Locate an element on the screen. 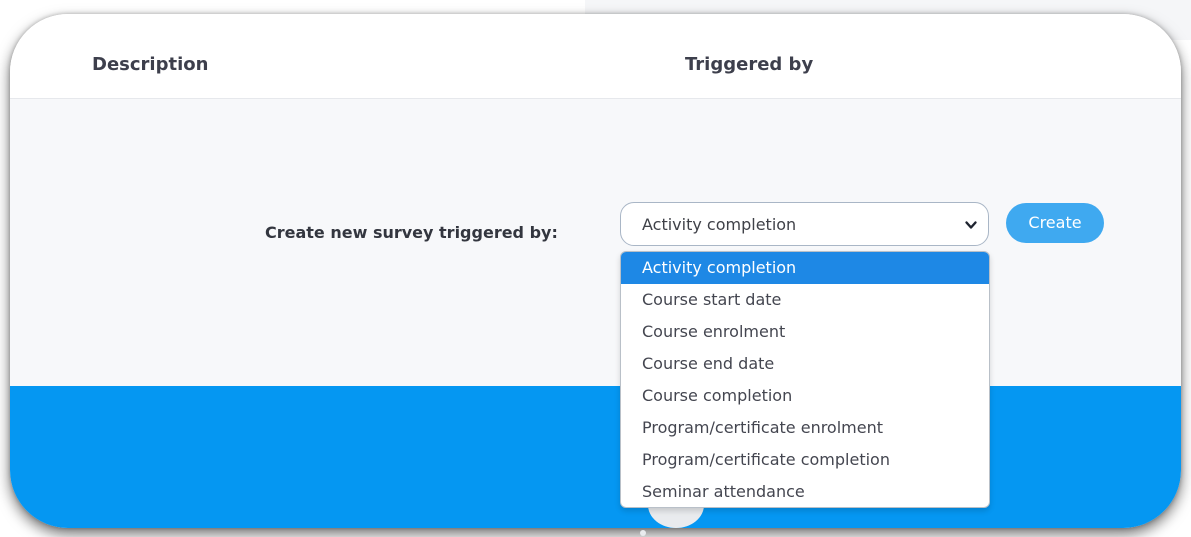 This screenshot has height=537, width=1191. option-seminar-attendance: Seminar attendance is located at coordinates (805, 491).